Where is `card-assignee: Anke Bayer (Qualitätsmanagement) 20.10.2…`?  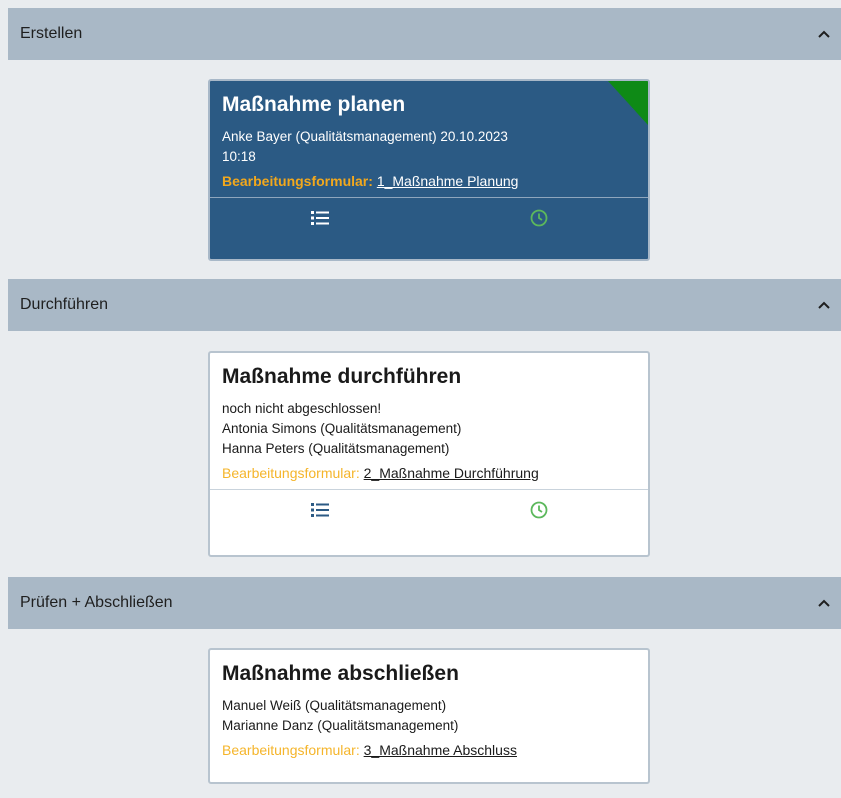
card-assignee: Anke Bayer (Qualitätsmanagement) 20.10.2… is located at coordinates (365, 136).